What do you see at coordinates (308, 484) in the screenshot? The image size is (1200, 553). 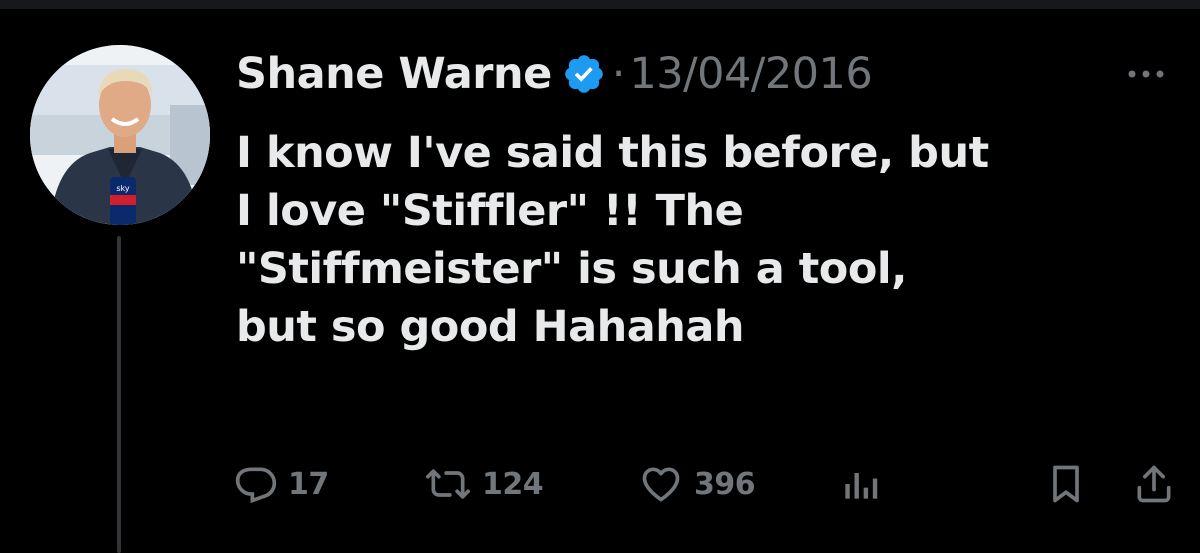 I see `reply-count: 17` at bounding box center [308, 484].